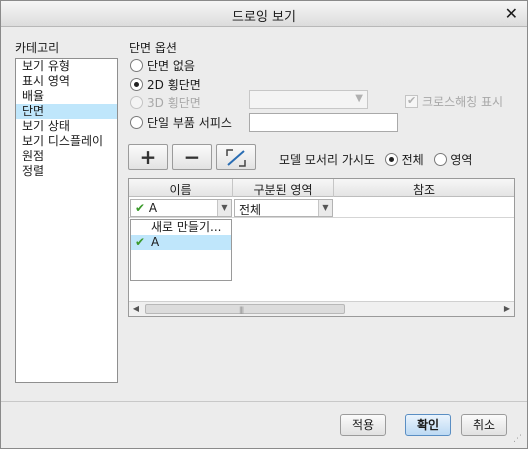 The height and width of the screenshot is (449, 528). Describe the element at coordinates (153, 208) in the screenshot. I see `name-value: A` at that location.